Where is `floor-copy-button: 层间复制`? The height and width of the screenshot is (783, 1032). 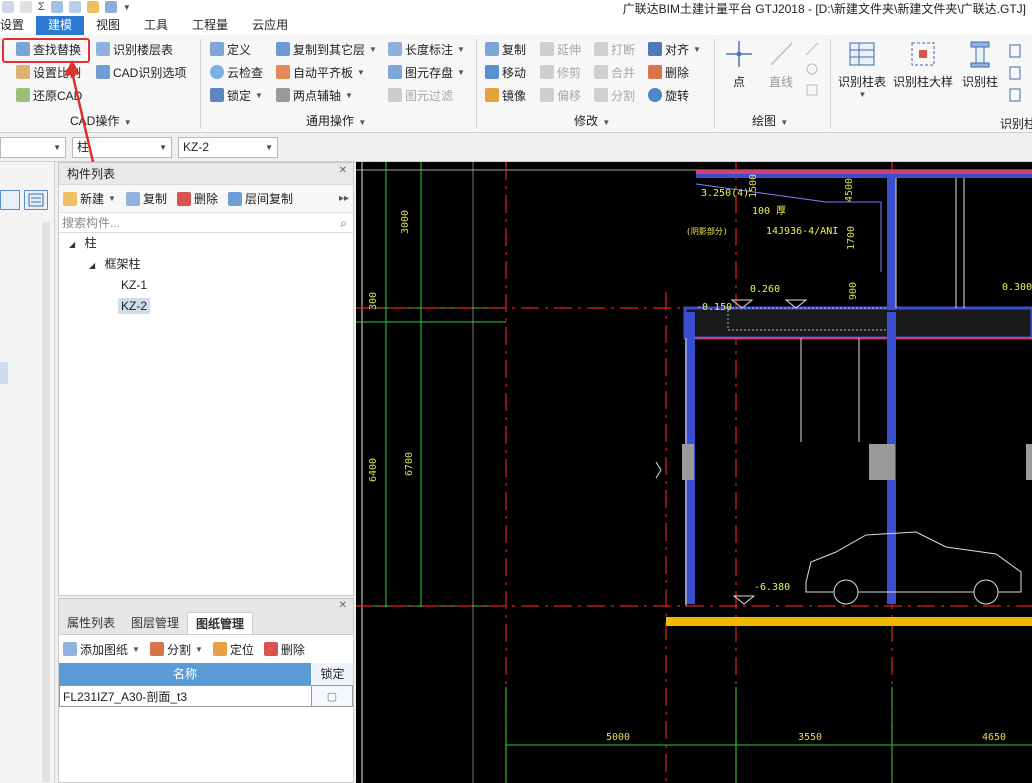 floor-copy-button: 层间复制 is located at coordinates (260, 198).